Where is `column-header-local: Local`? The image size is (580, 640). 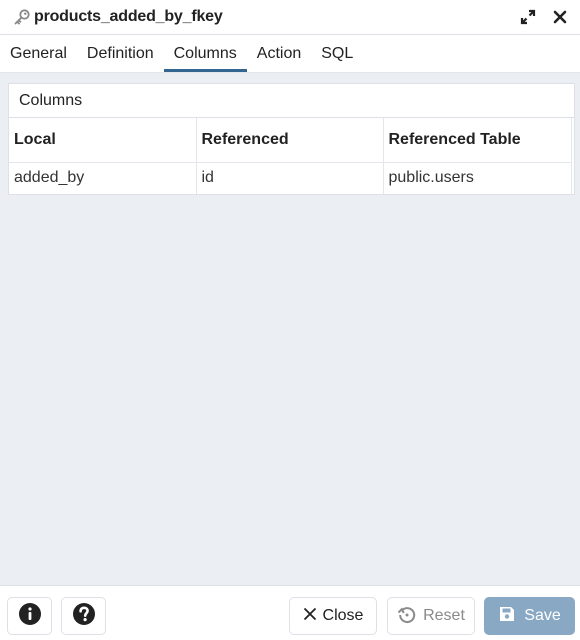 column-header-local: Local is located at coordinates (103, 140).